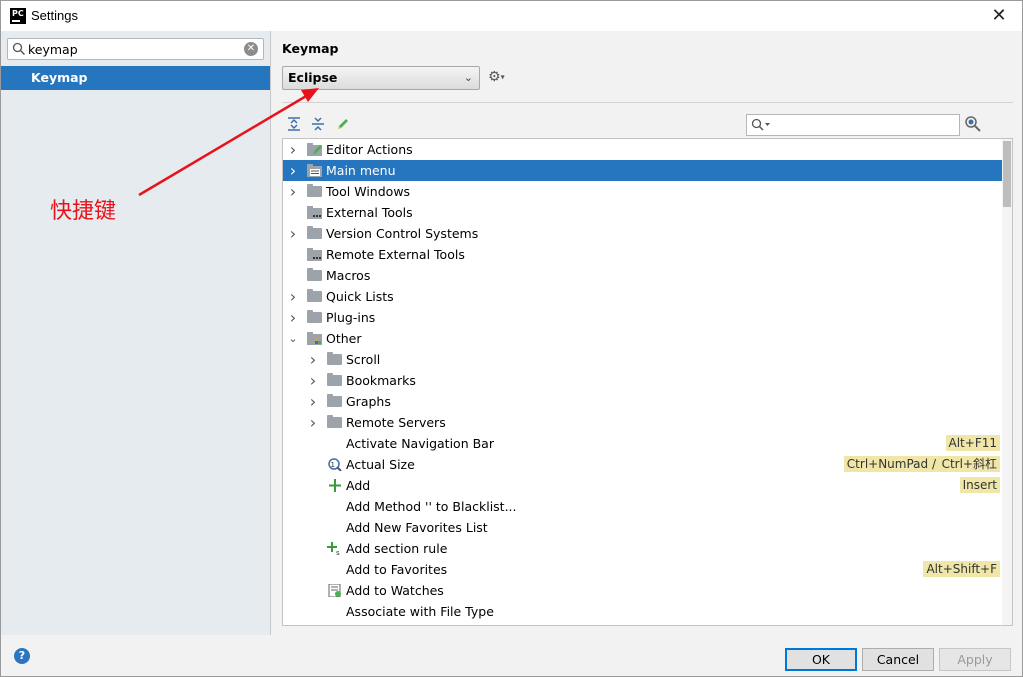 The image size is (1023, 677). I want to click on tree-scrollbar, so click(1007, 382).